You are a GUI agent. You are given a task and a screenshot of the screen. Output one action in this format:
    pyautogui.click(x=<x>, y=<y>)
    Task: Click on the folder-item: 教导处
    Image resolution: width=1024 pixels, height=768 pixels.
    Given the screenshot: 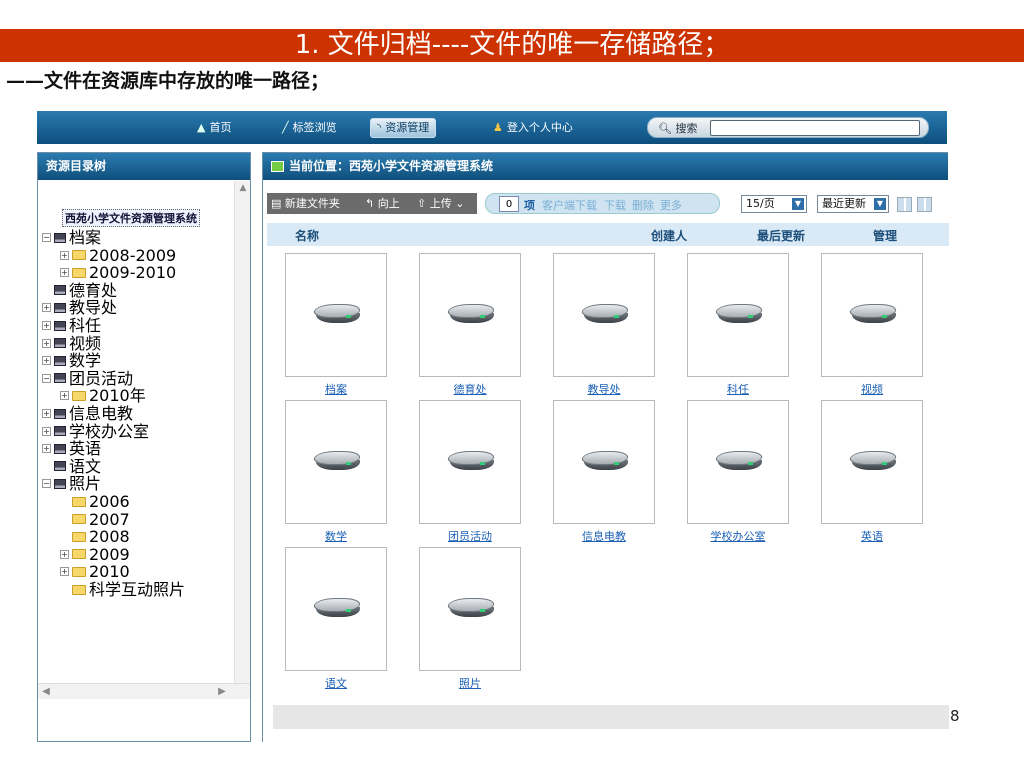 What is the action you would take?
    pyautogui.click(x=604, y=325)
    